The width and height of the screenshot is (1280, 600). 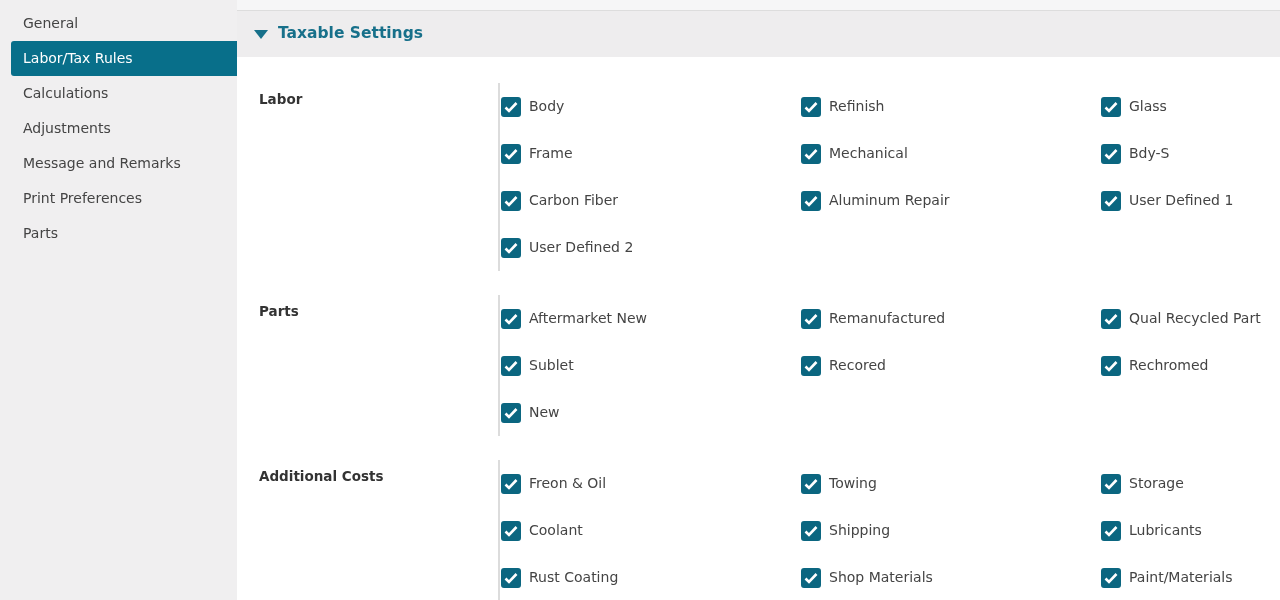 I want to click on checkbox-label: Storage, so click(x=1156, y=483).